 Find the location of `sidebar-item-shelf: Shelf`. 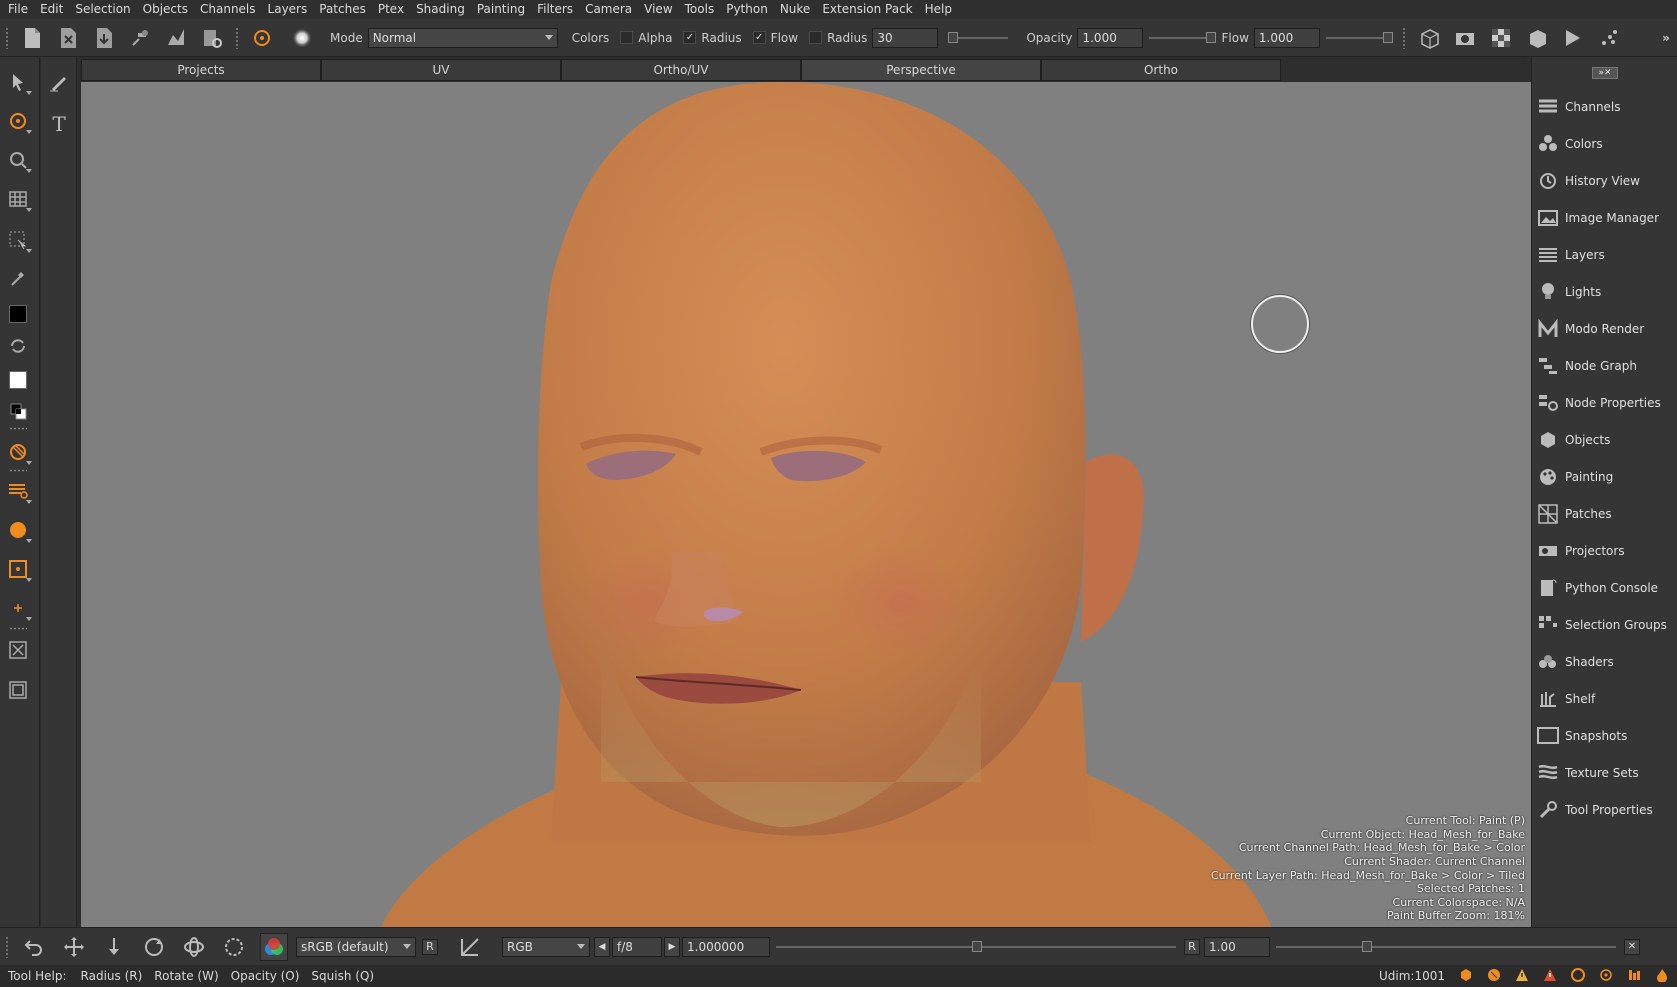

sidebar-item-shelf: Shelf is located at coordinates (1607, 699).